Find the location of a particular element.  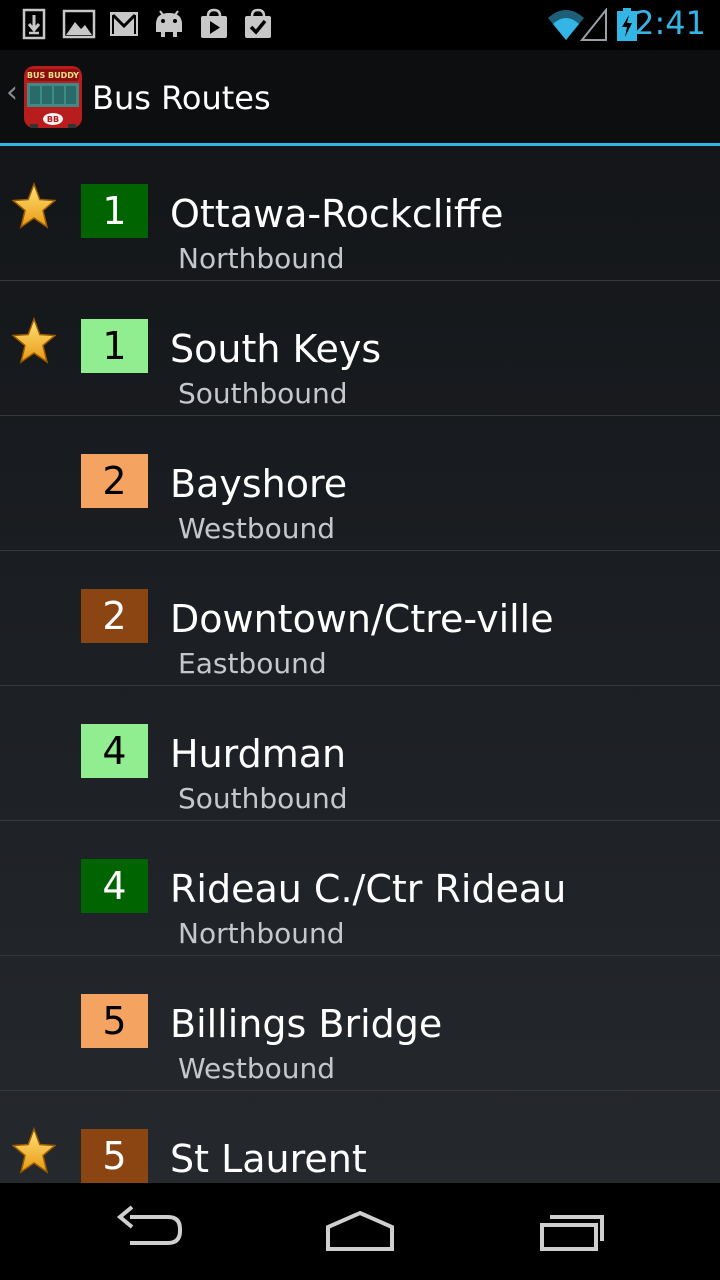

route-row: 5 St Laurent is located at coordinates (360, 1137).